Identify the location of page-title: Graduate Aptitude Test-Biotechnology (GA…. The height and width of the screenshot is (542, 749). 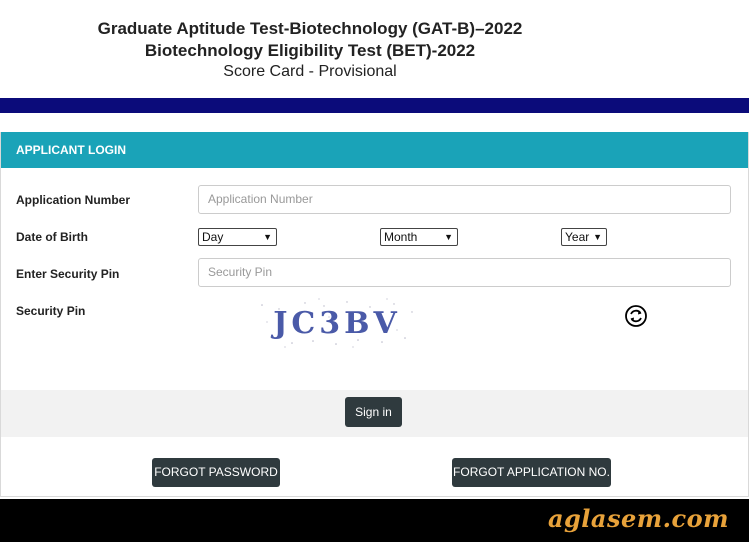
(310, 28).